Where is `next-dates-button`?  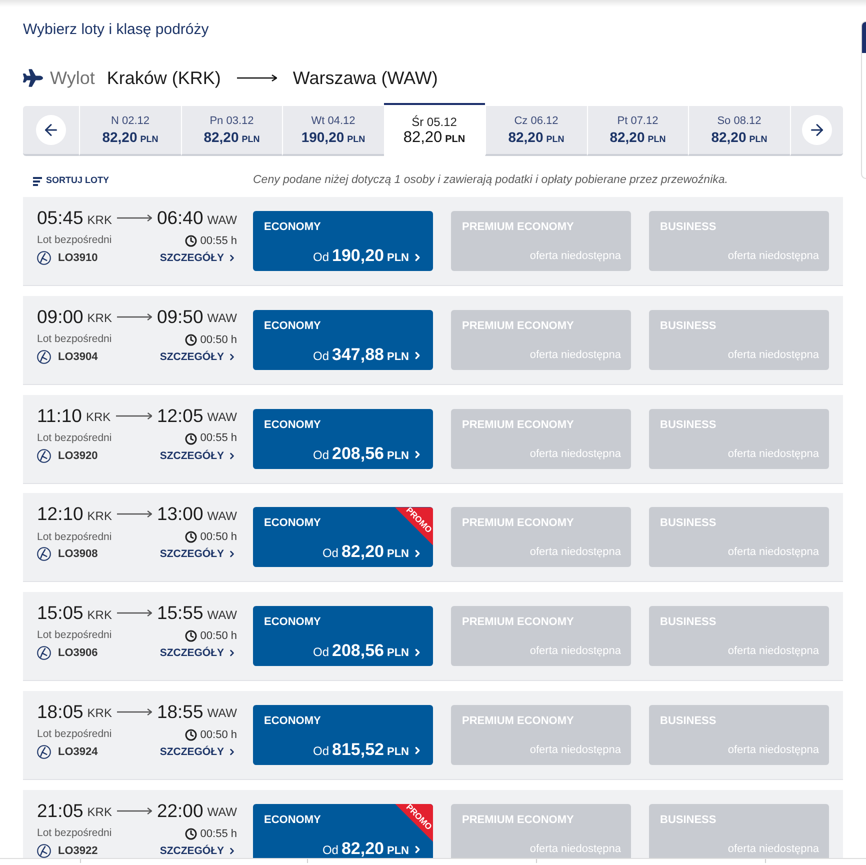 next-dates-button is located at coordinates (817, 130).